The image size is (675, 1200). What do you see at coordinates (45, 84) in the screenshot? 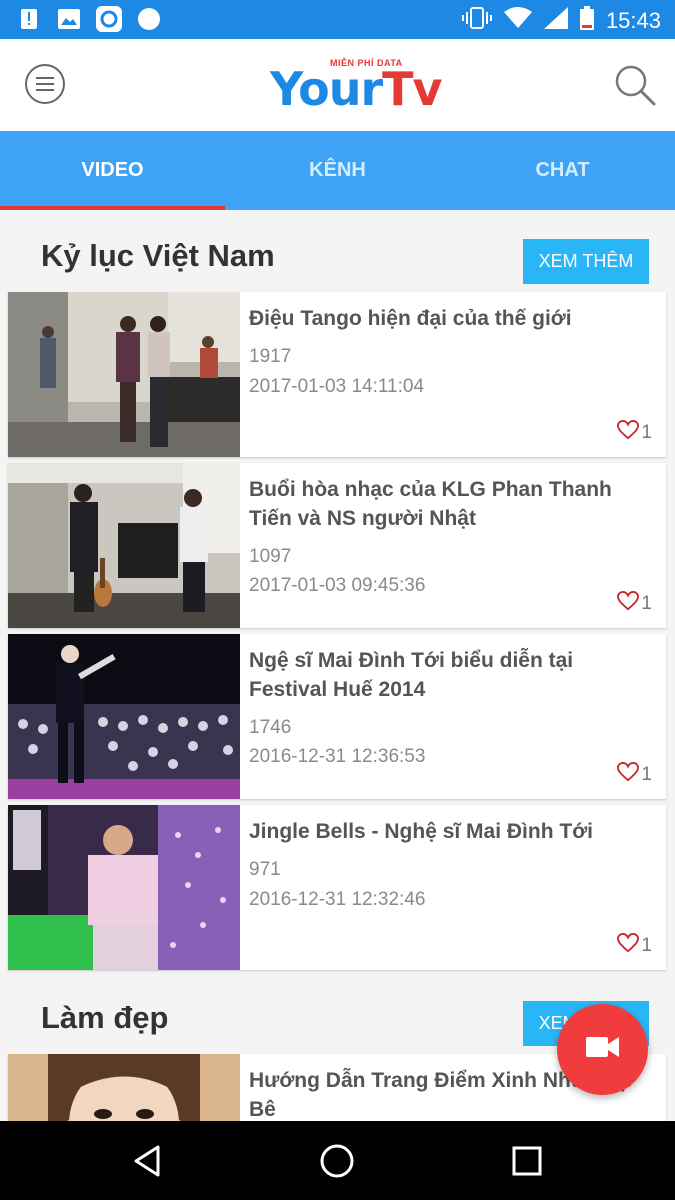
I see `menu-icon` at bounding box center [45, 84].